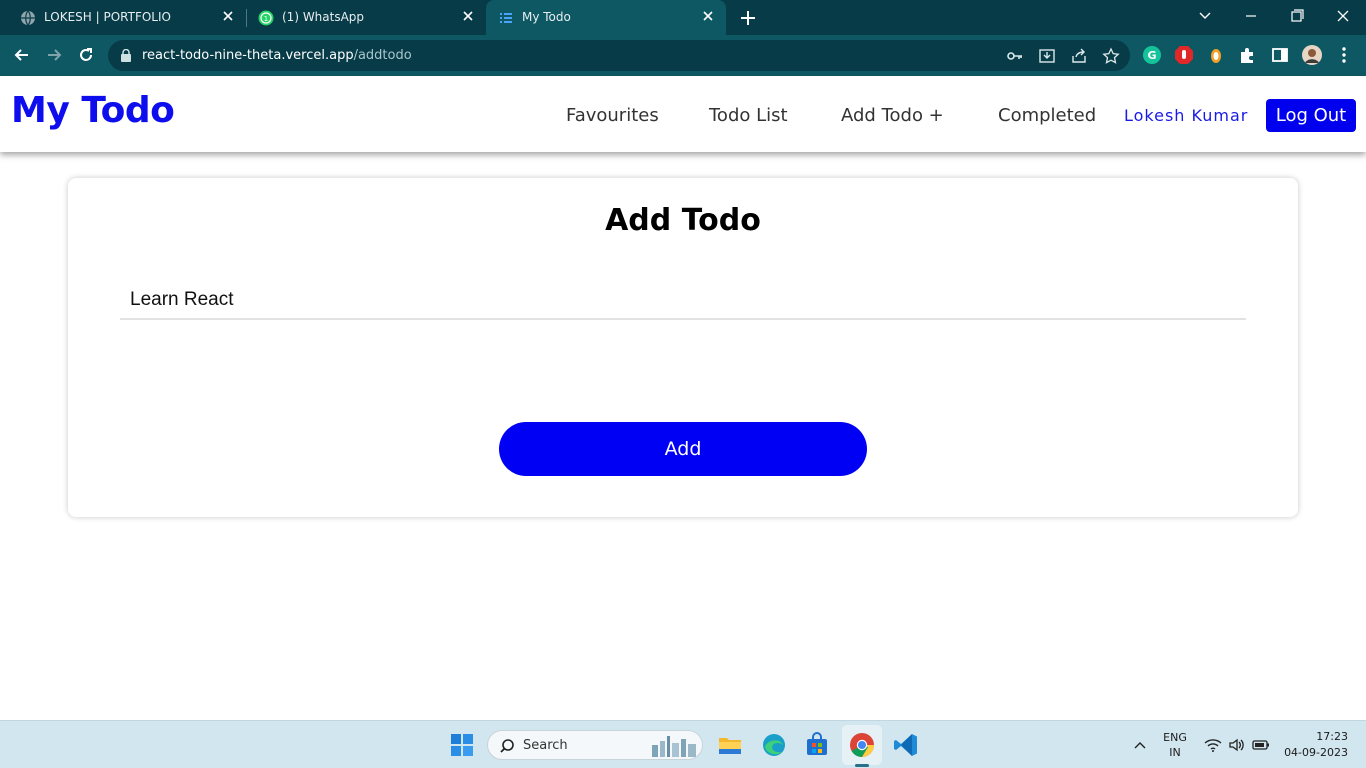 This screenshot has height=768, width=1366. Describe the element at coordinates (1332, 736) in the screenshot. I see `clock-time: 17:23` at that location.